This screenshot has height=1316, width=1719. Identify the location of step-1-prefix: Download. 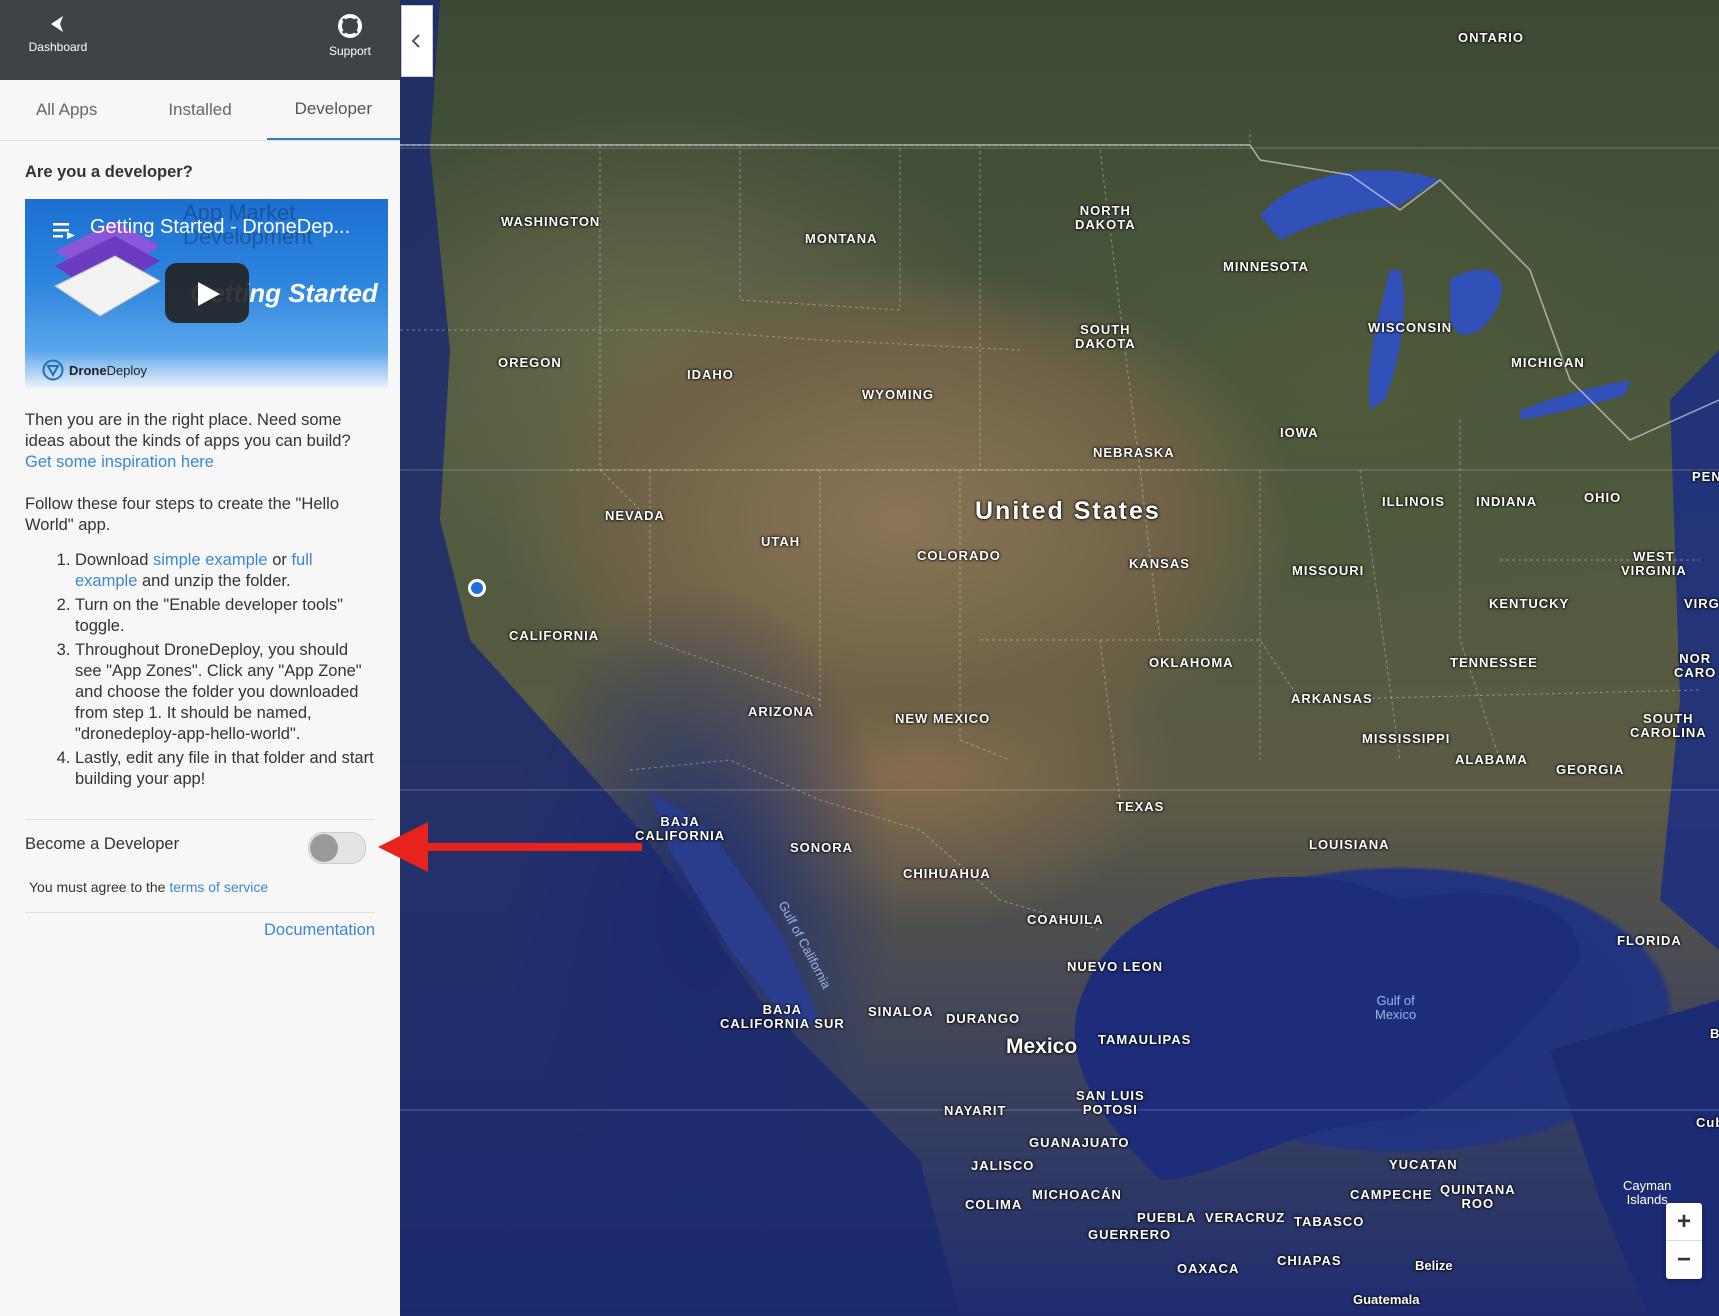
(114, 560).